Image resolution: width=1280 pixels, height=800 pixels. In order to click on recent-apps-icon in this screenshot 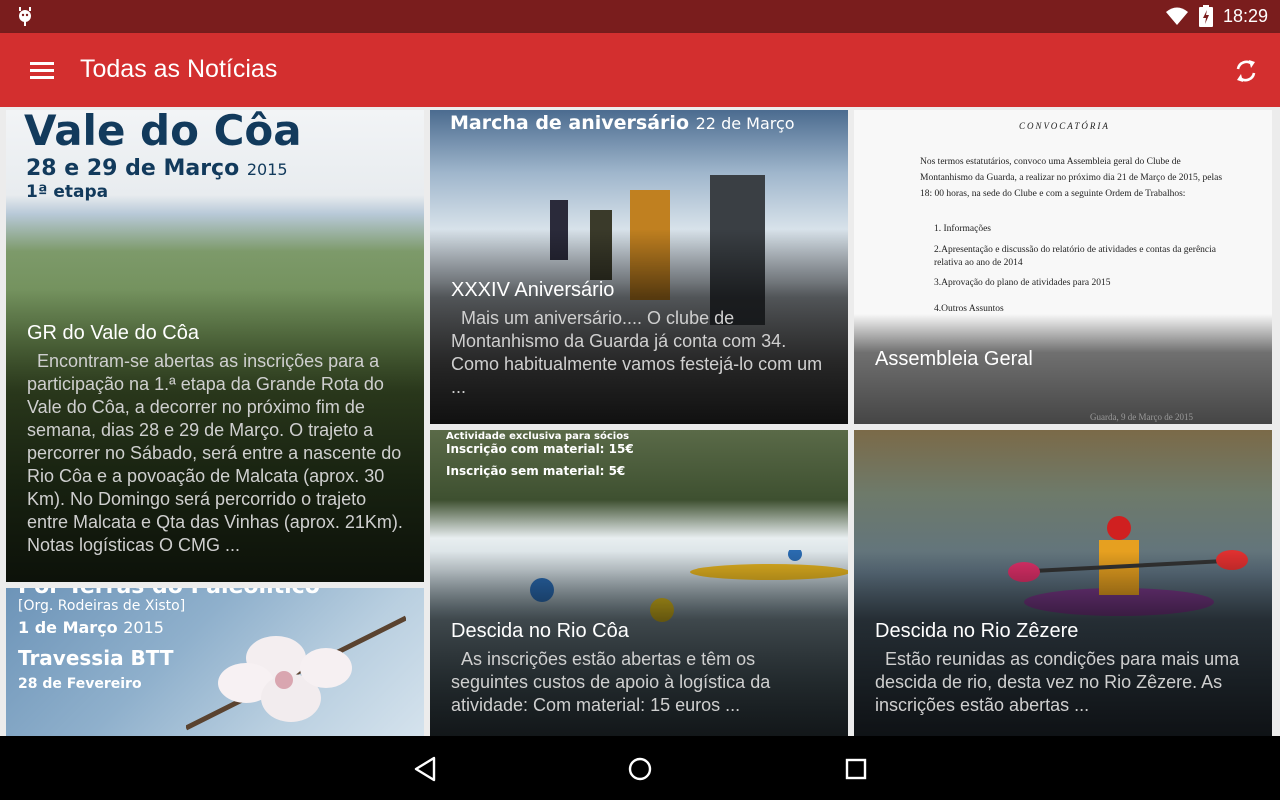, I will do `click(856, 769)`.